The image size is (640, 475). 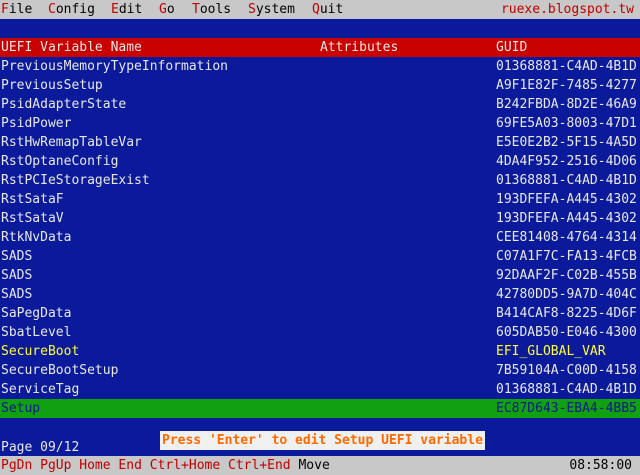 What do you see at coordinates (36, 123) in the screenshot?
I see `variable-name: PsidPower` at bounding box center [36, 123].